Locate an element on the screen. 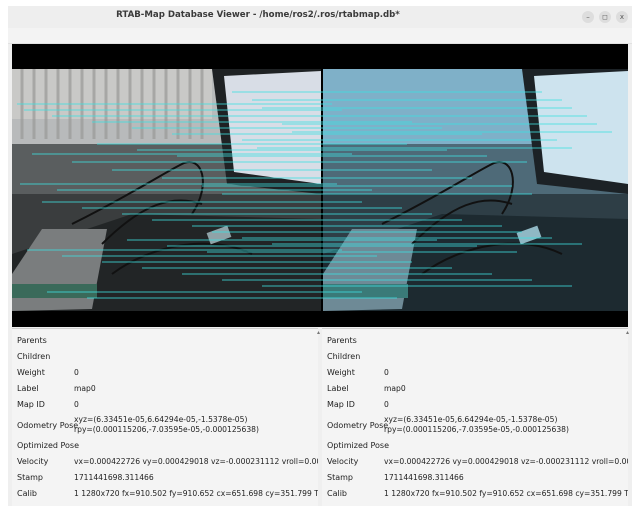  close-button: x is located at coordinates (622, 17).